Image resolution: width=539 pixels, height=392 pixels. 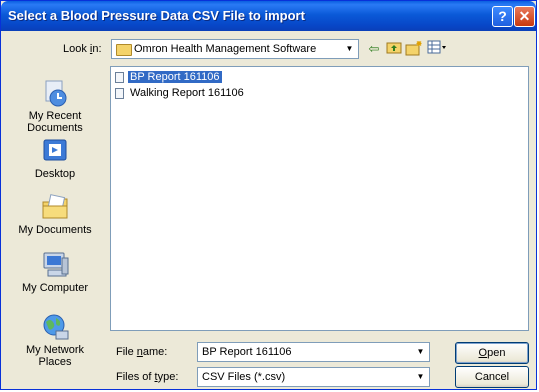 I want to click on place-label: My Recent Documents, so click(x=55, y=122).